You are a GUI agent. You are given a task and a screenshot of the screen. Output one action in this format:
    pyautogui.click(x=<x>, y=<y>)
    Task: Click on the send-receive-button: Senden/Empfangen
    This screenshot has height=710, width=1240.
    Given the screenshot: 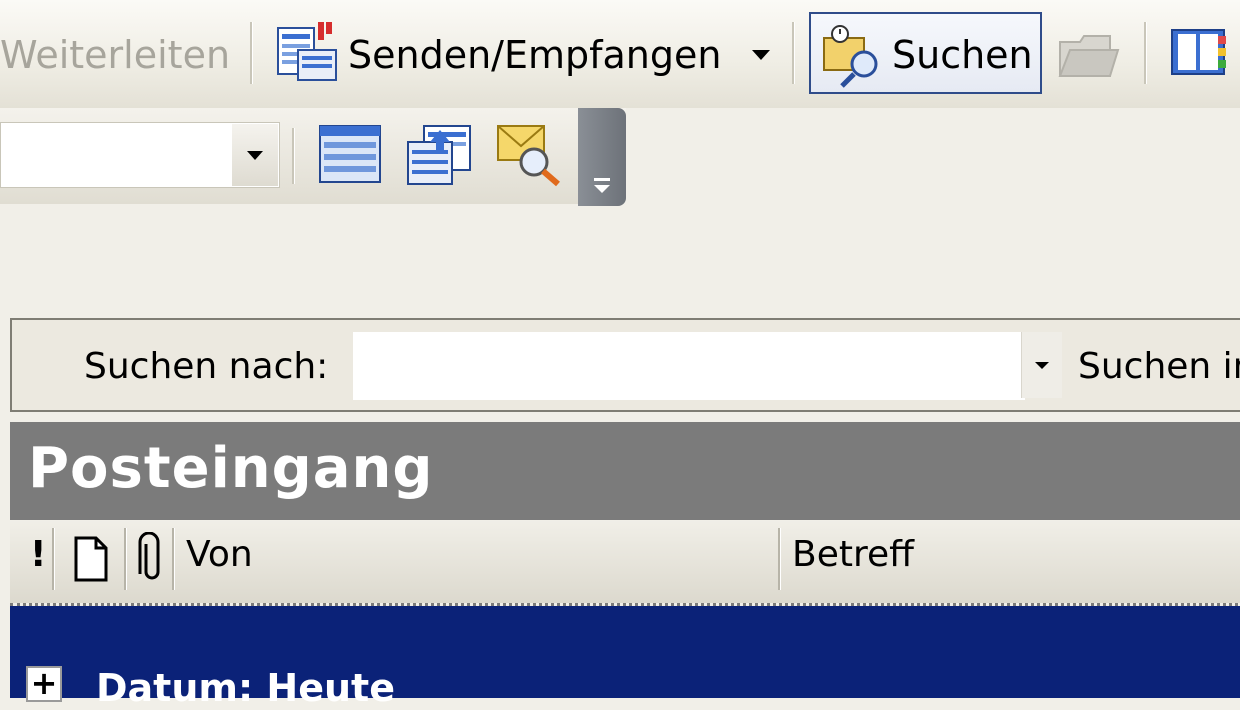 What is the action you would take?
    pyautogui.click(x=534, y=55)
    